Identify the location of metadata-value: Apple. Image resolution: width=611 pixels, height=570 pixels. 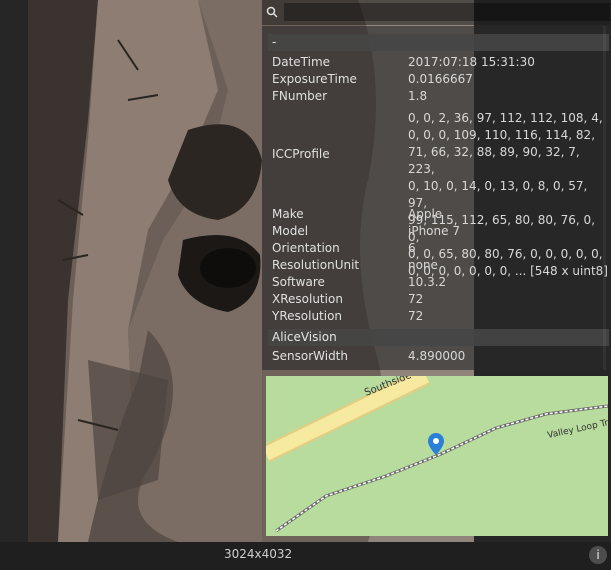
(425, 214).